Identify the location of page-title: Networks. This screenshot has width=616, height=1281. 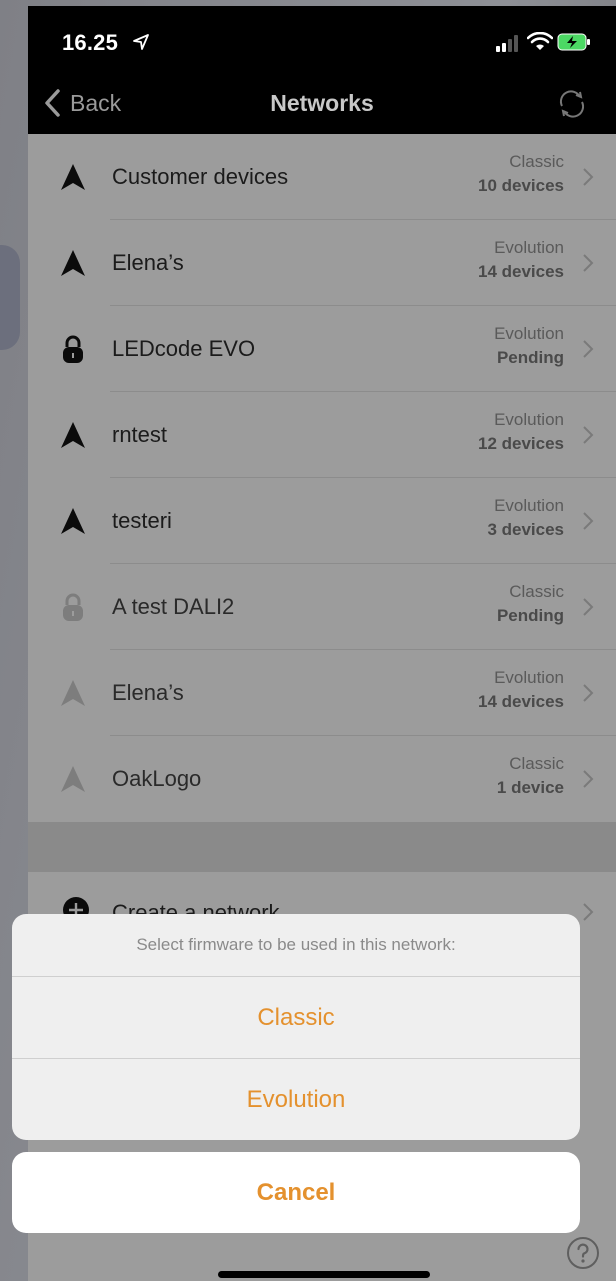
(322, 103).